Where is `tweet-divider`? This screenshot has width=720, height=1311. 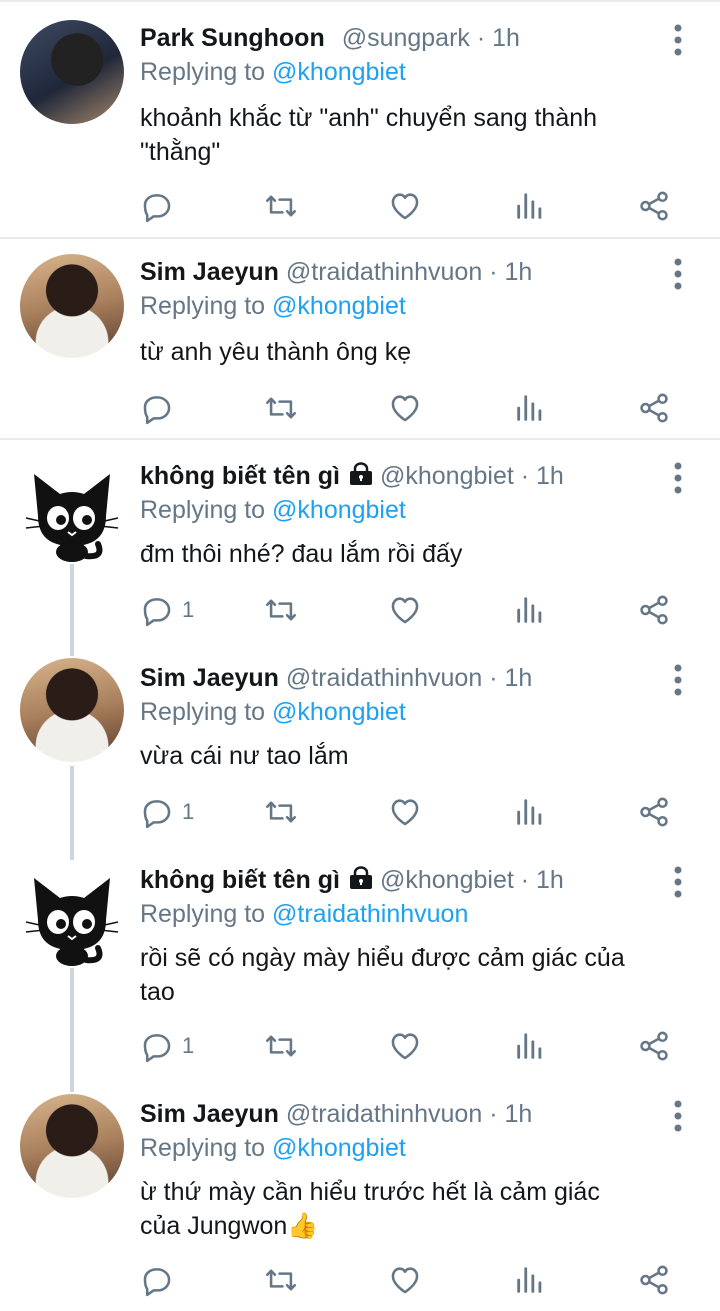
tweet-divider is located at coordinates (360, 439).